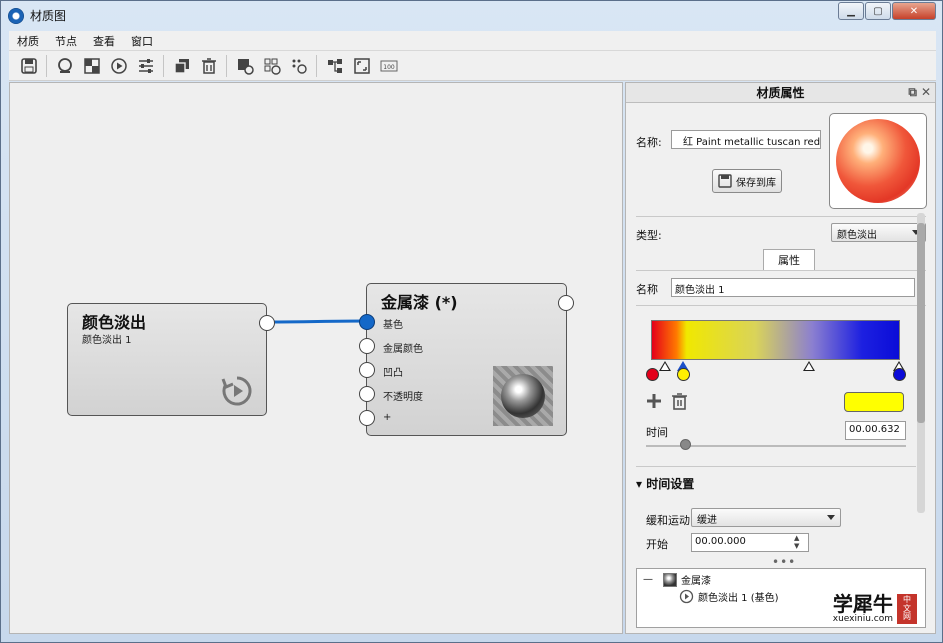  Describe the element at coordinates (668, 520) in the screenshot. I see `easing-label: 缓和运动` at that location.